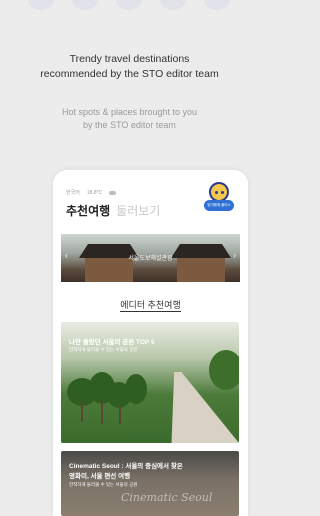  Describe the element at coordinates (129, 7) in the screenshot. I see `top-decoration` at that location.